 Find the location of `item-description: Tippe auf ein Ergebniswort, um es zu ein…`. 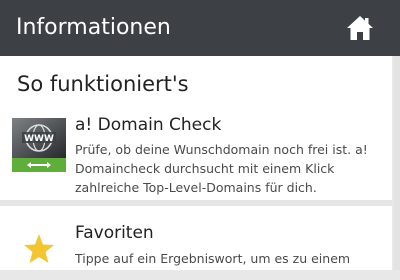

item-description: Tippe auf ein Ergebniswort, um es zu ein… is located at coordinates (213, 258).